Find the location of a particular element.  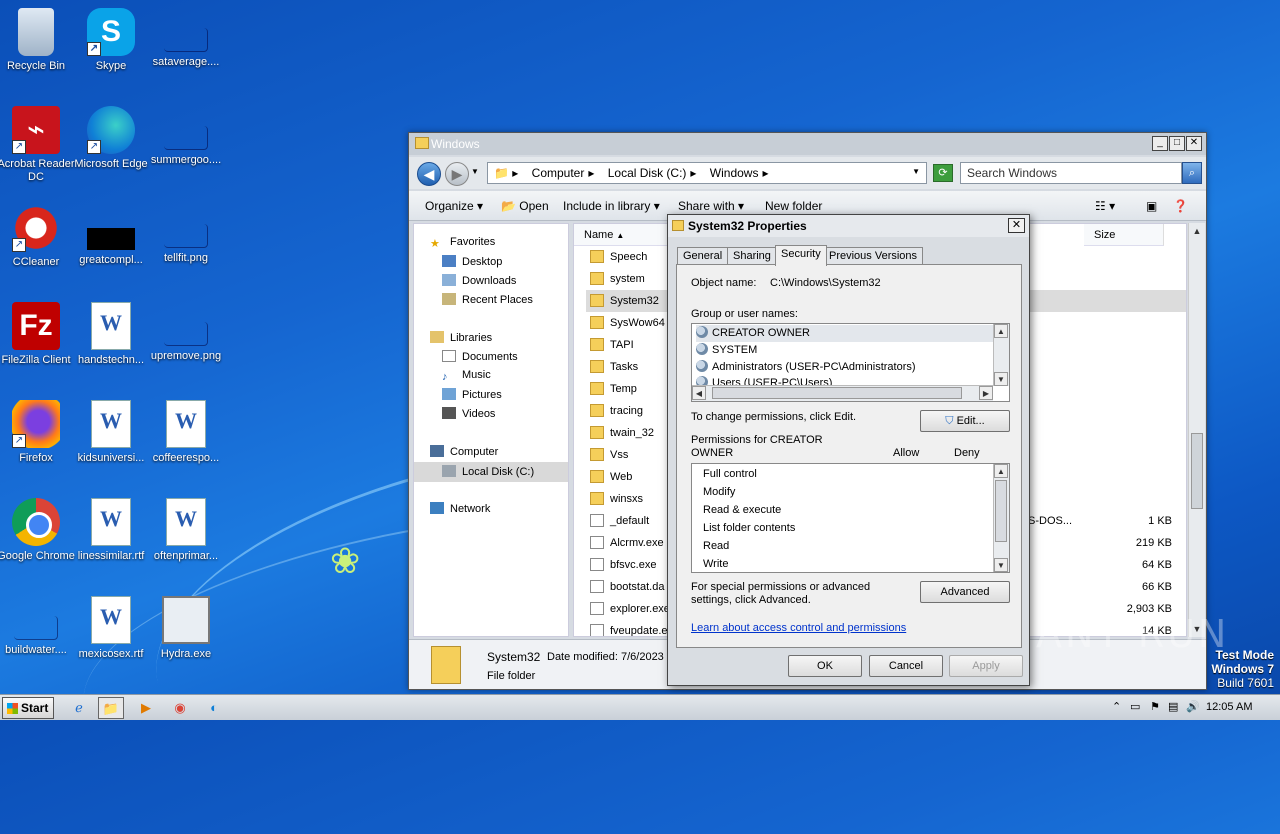

view-options-icon: ☷ ▾ is located at coordinates (1105, 206).